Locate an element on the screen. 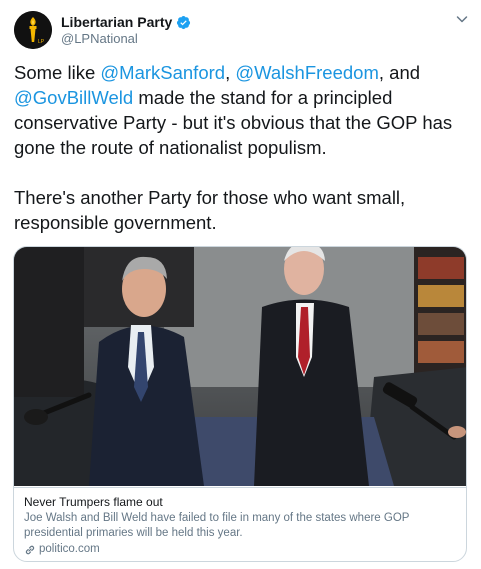 This screenshot has width=481, height=569. card-title: Never Trumpers flame out is located at coordinates (241, 502).